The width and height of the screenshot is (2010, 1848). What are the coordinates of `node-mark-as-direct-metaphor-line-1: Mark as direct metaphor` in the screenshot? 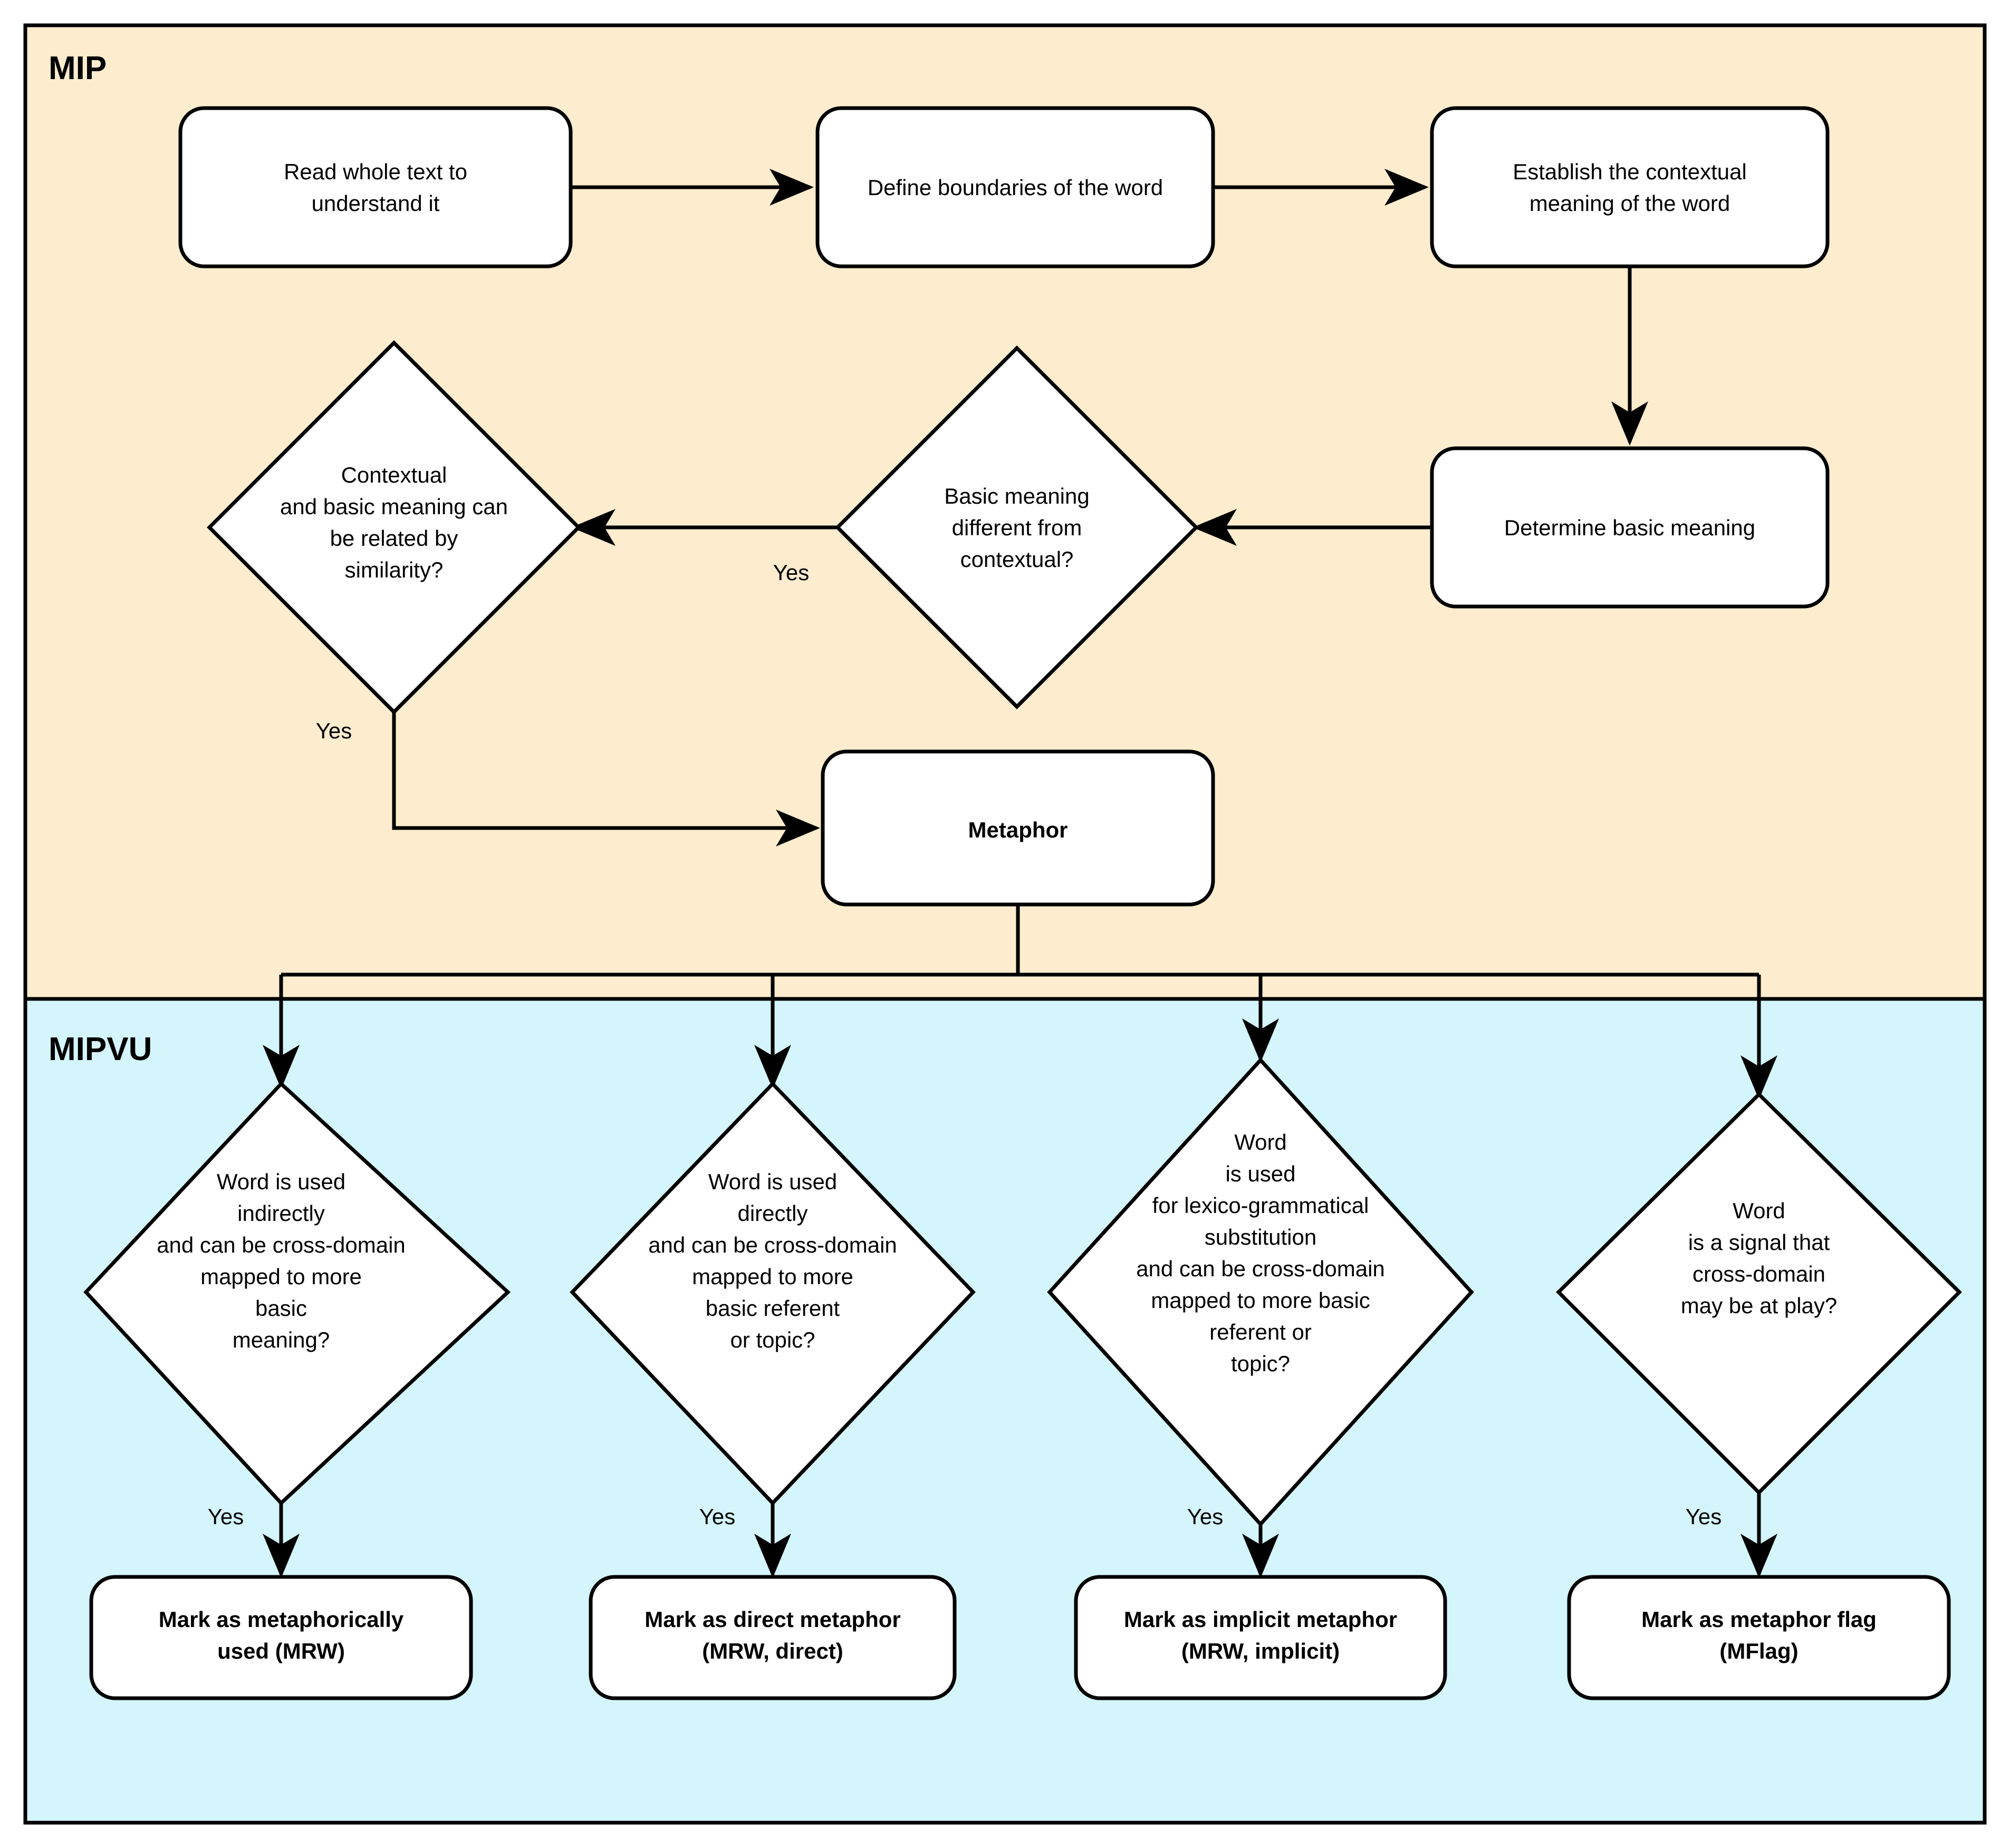 It's located at (773, 1619).